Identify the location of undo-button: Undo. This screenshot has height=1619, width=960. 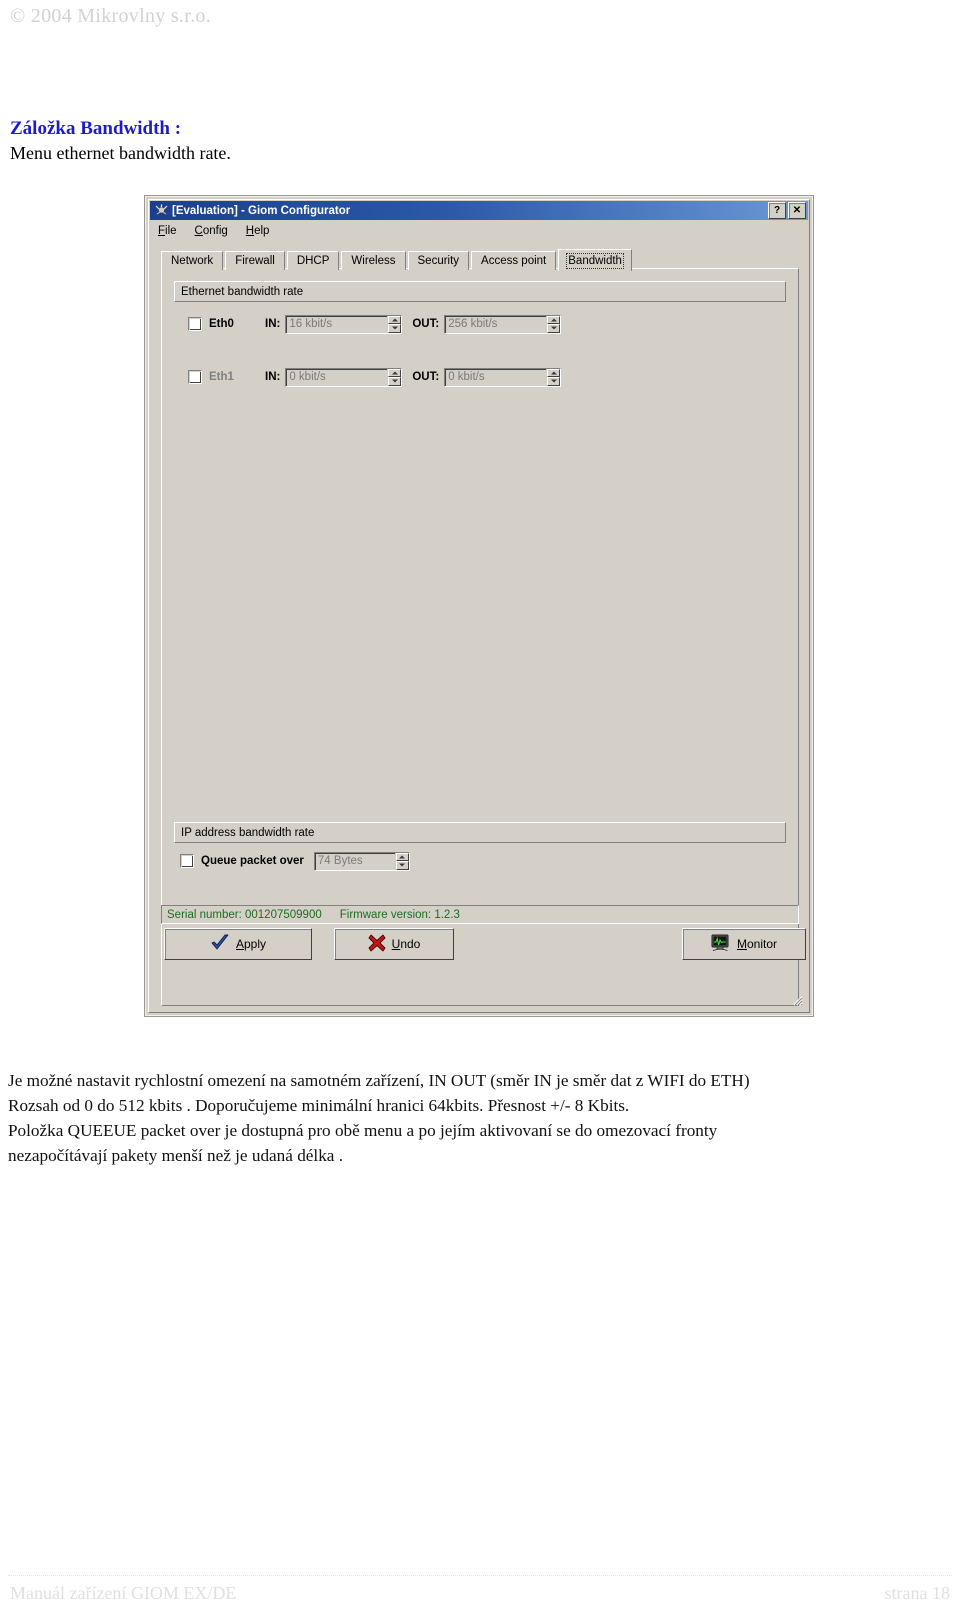
(394, 944).